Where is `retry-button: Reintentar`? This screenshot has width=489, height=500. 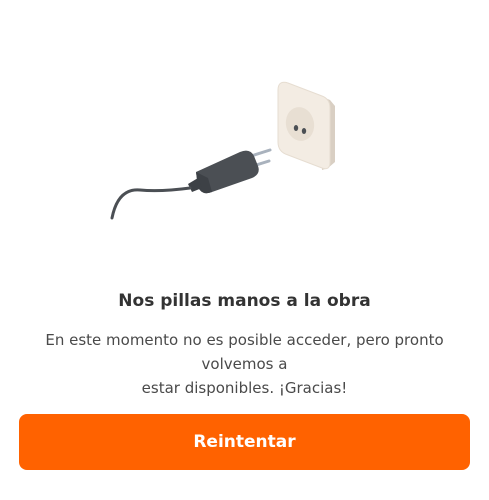 retry-button: Reintentar is located at coordinates (244, 442).